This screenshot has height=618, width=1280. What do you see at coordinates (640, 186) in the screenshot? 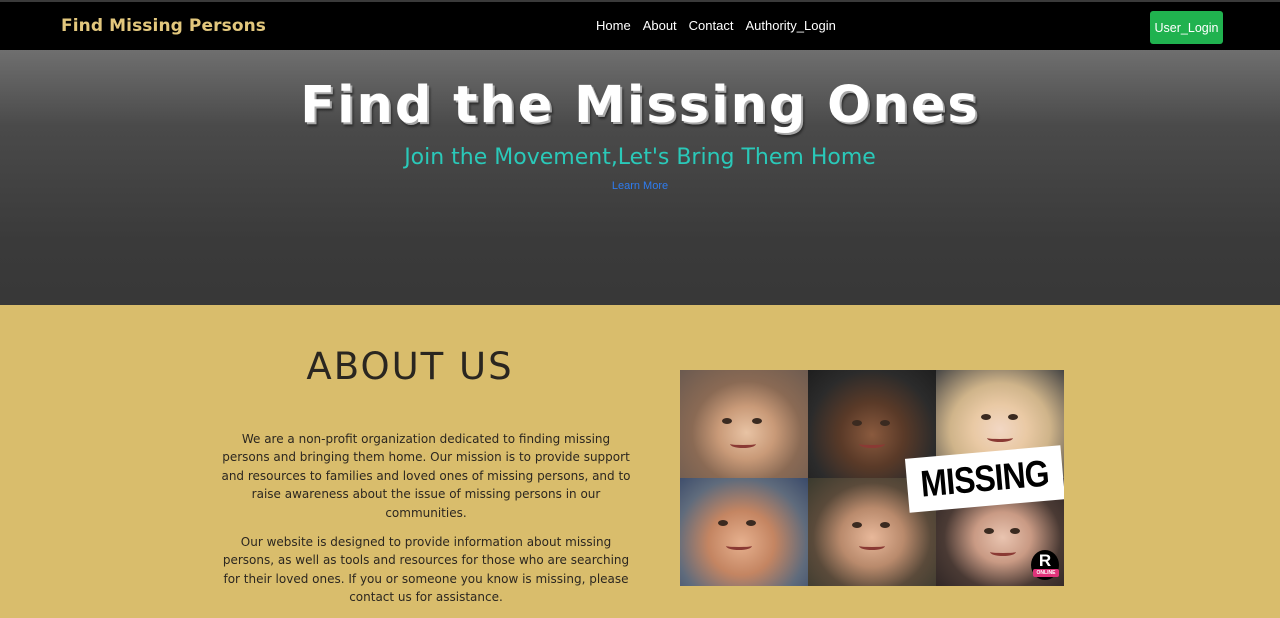
I see `learn-more-link: Learn More` at bounding box center [640, 186].